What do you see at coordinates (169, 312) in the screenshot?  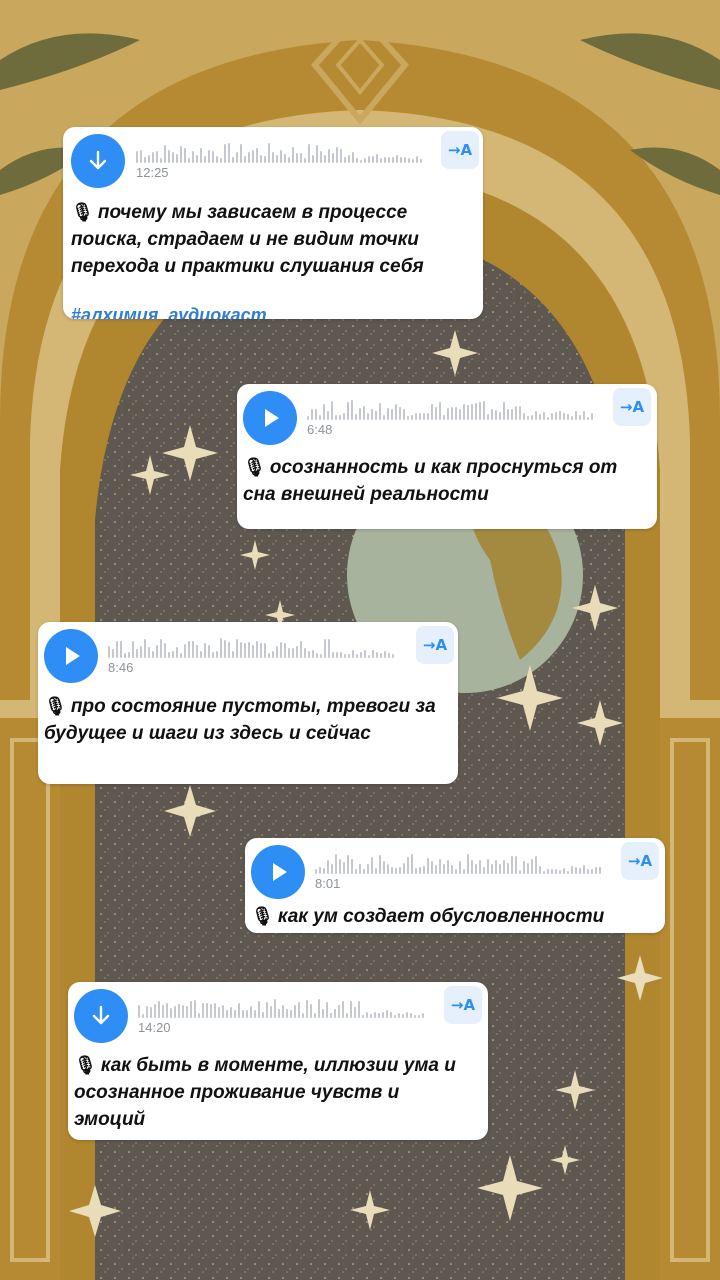 I see `hashtag-link: #алхимия_аудиокаст` at bounding box center [169, 312].